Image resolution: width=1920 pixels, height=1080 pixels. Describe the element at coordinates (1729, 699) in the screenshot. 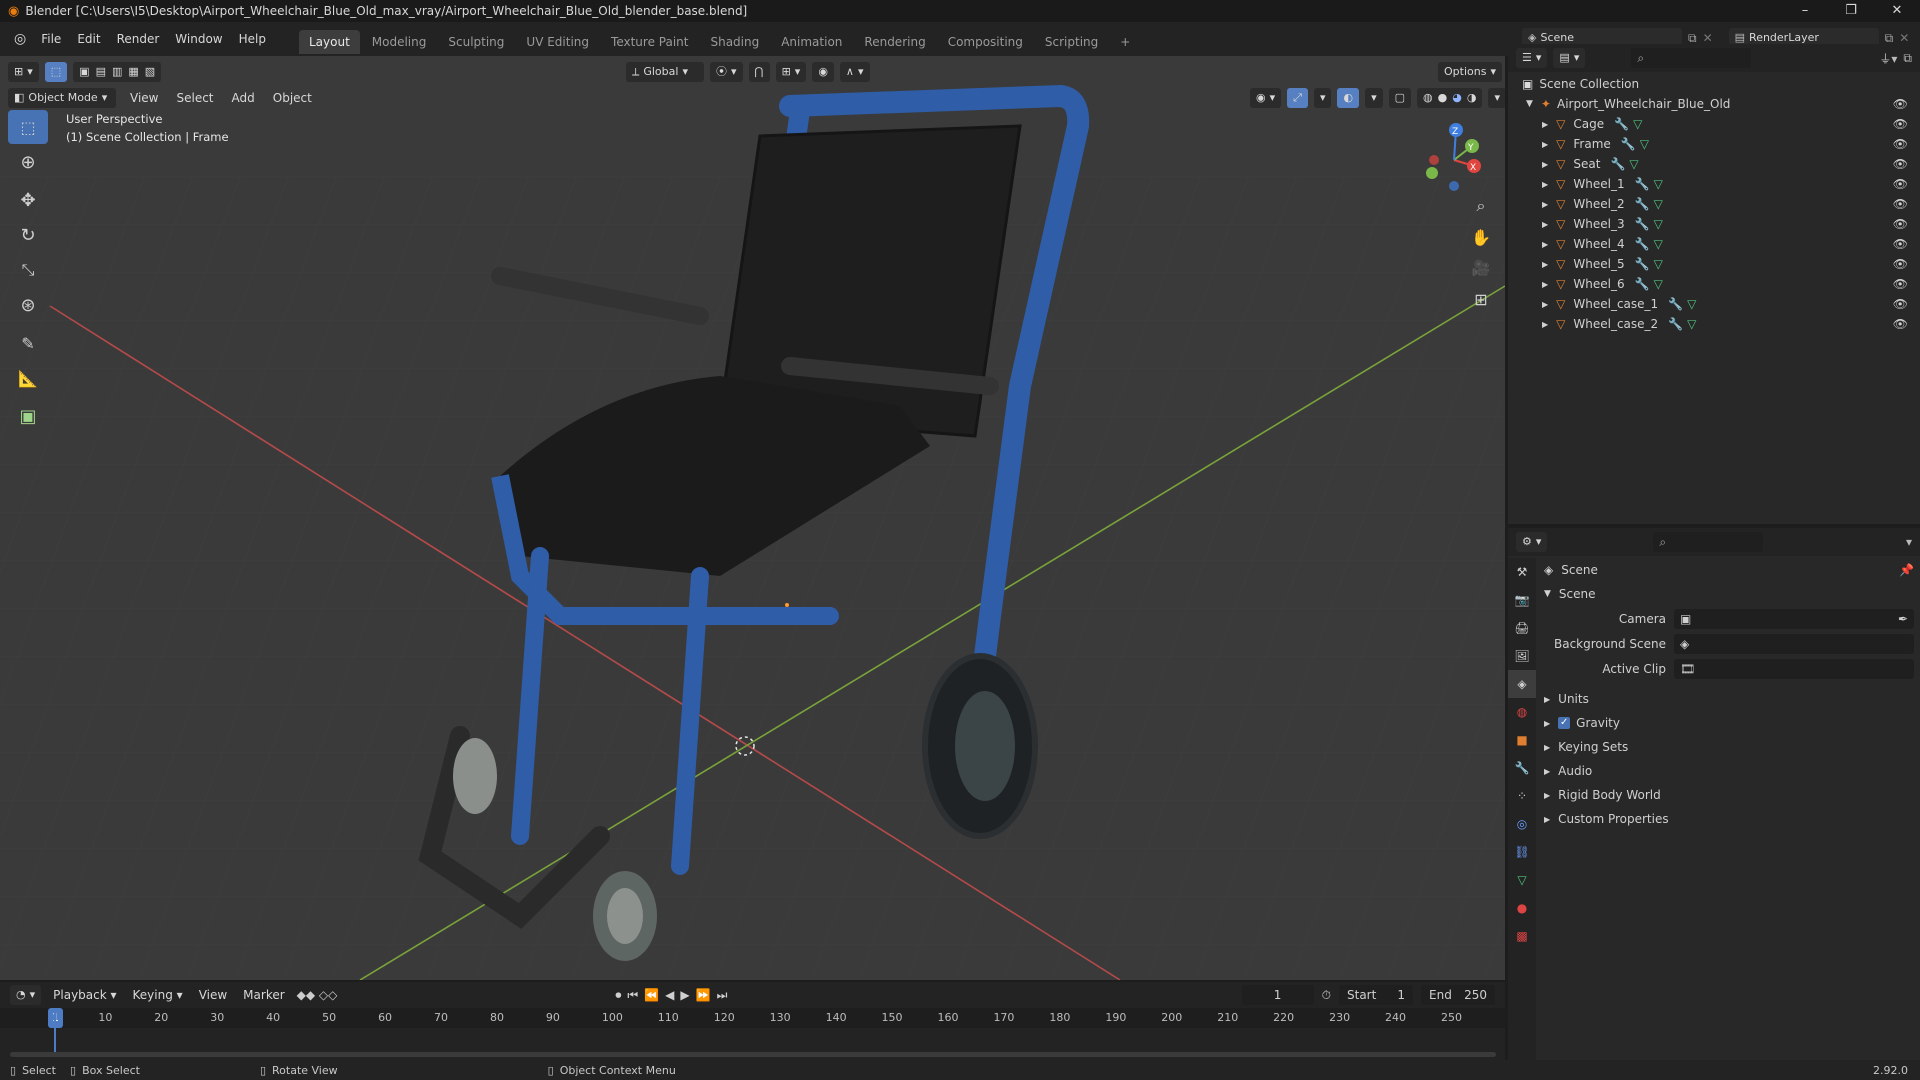

I see `properties-section: ▶ Units` at that location.